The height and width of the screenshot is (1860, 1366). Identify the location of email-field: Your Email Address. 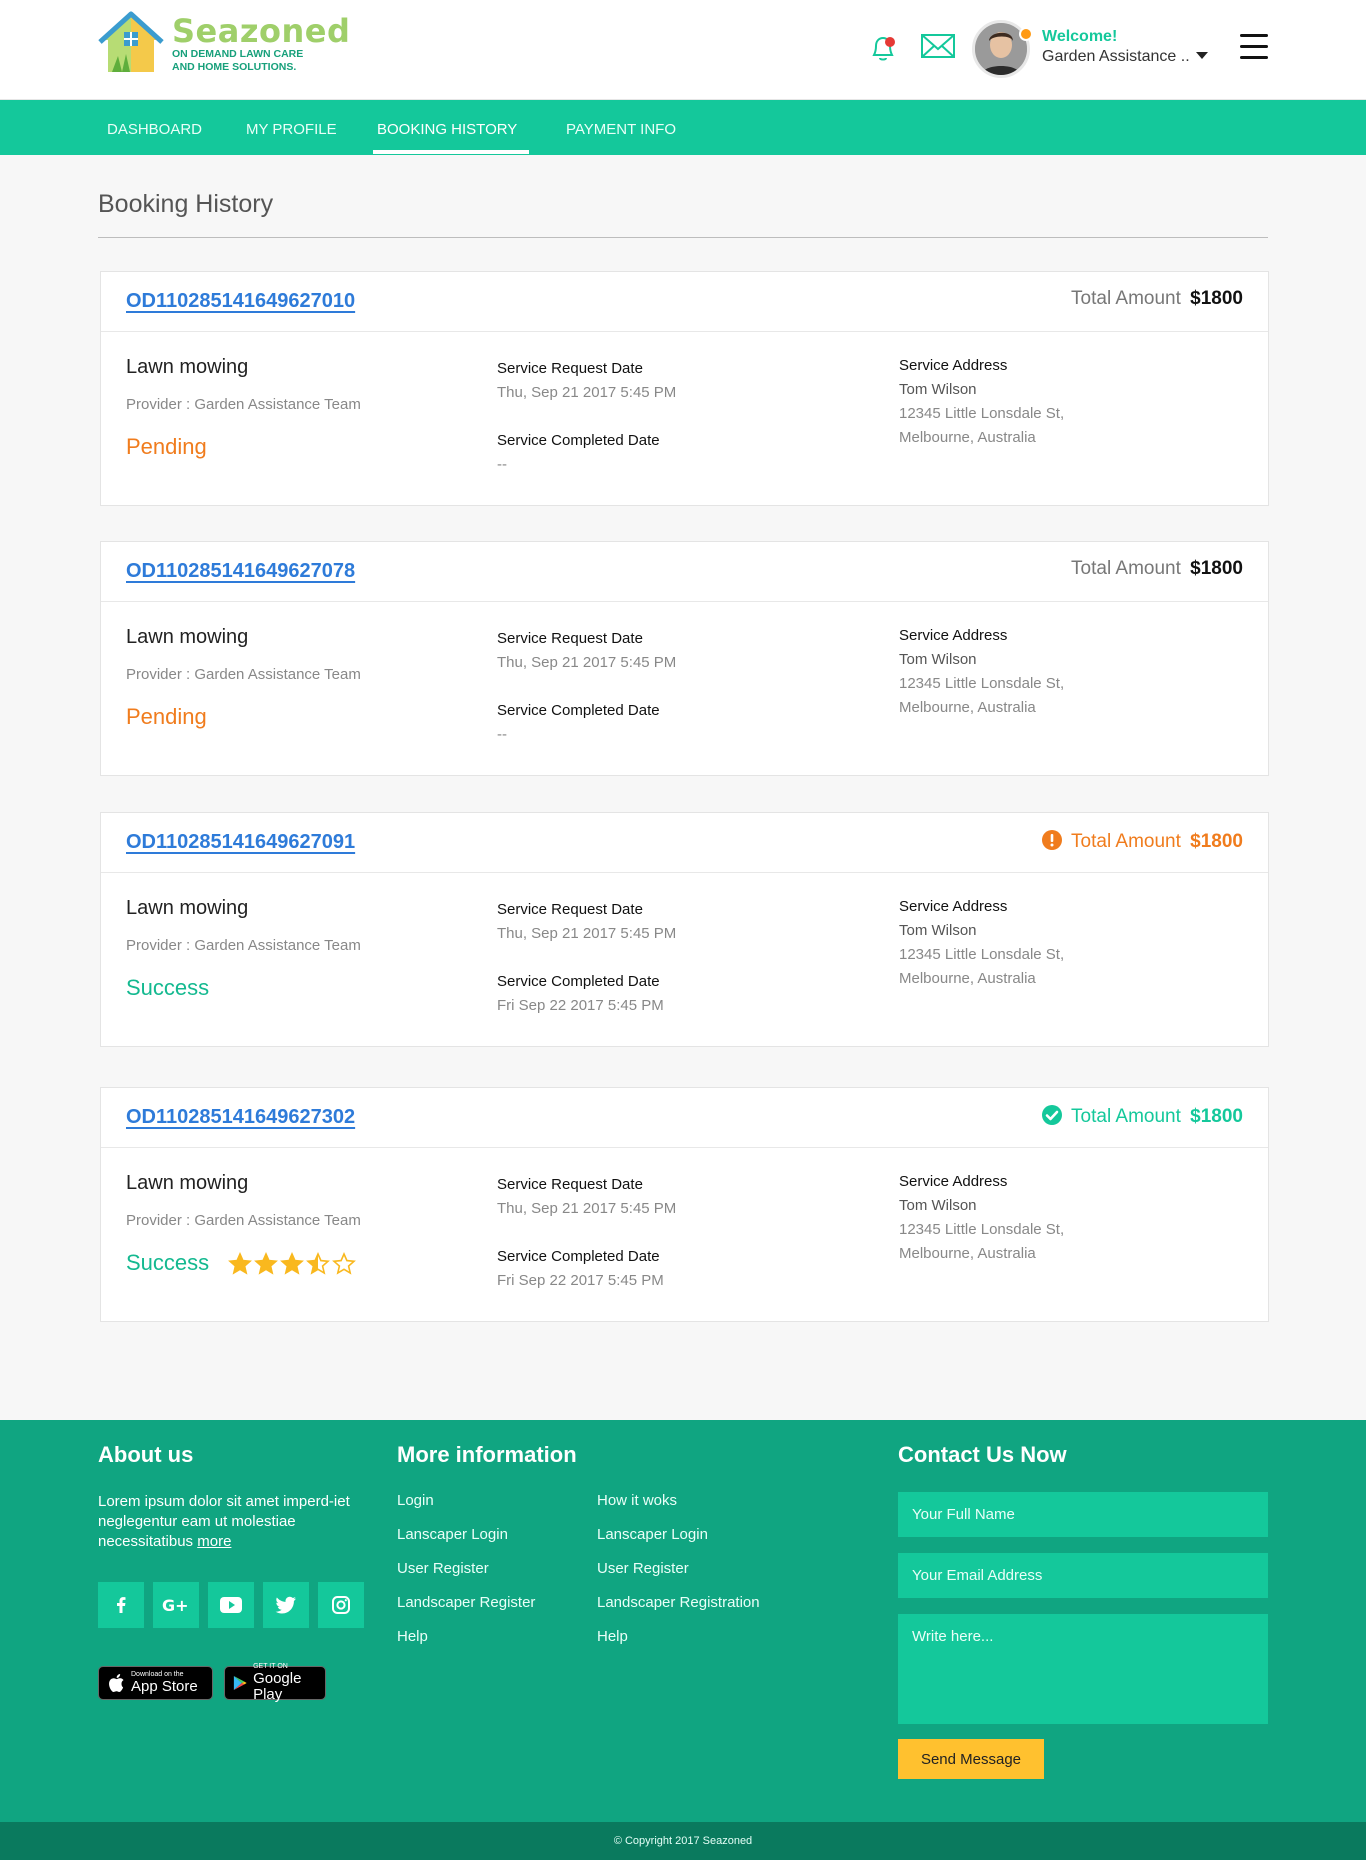
(1083, 1575).